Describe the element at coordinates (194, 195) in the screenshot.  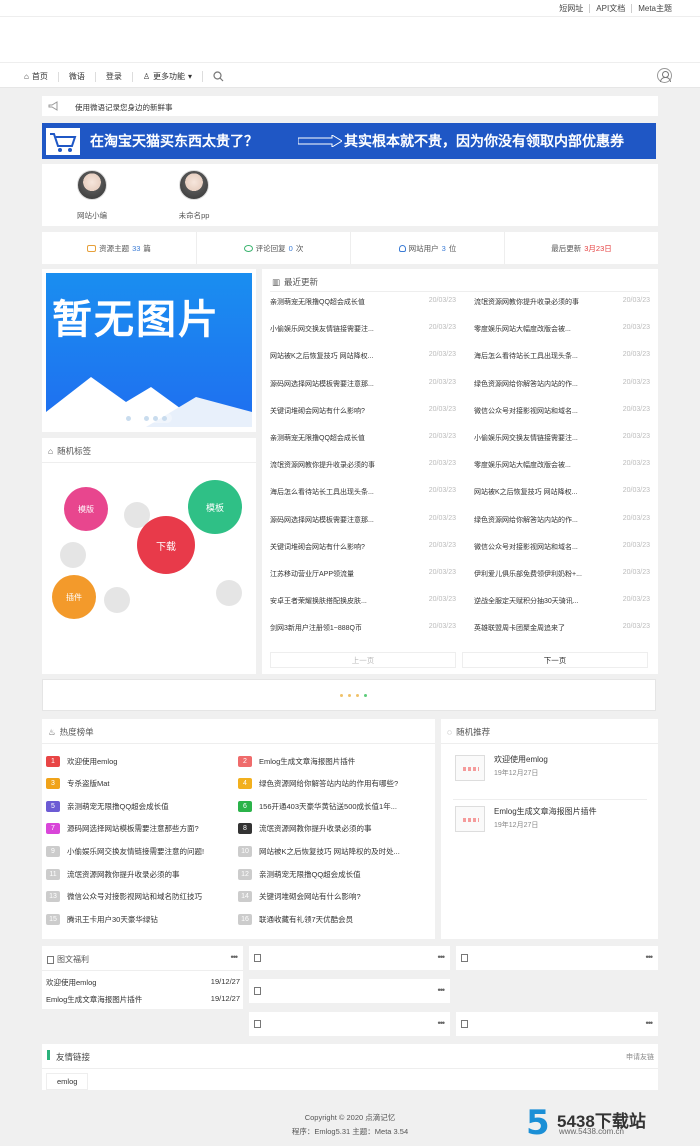
I see `author-card: 未命名pp` at that location.